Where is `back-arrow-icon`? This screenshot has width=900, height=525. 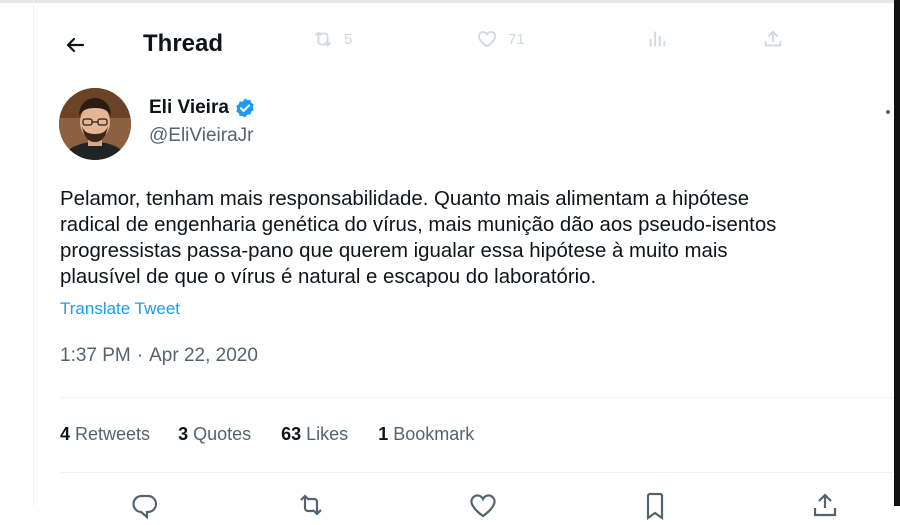 back-arrow-icon is located at coordinates (75, 45).